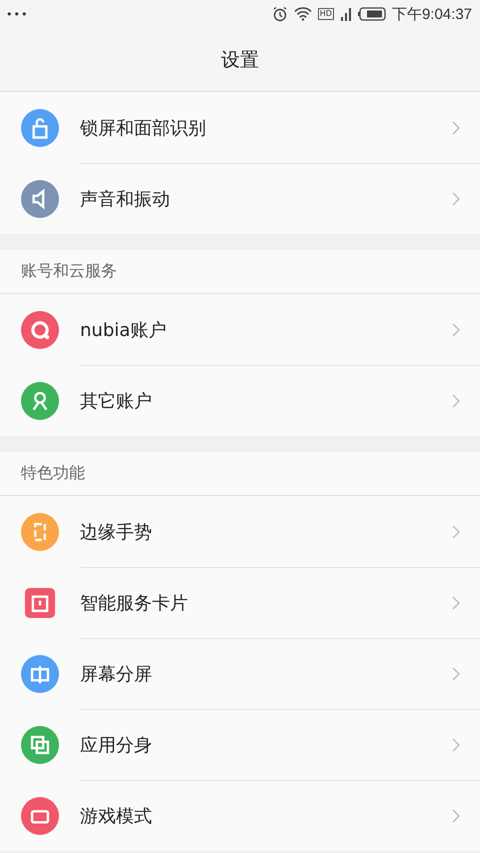 Image resolution: width=480 pixels, height=853 pixels. I want to click on settings-row: 锁屏和面部识别, so click(240, 127).